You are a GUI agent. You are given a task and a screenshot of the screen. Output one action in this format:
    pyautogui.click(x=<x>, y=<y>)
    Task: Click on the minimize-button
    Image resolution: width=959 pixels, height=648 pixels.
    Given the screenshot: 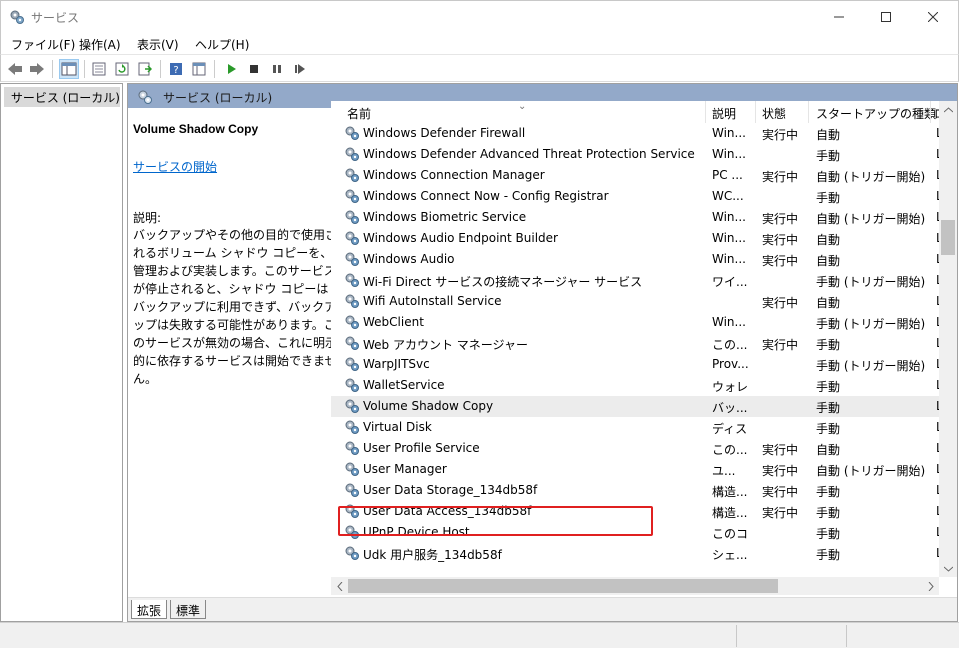 What is the action you would take?
    pyautogui.click(x=839, y=17)
    